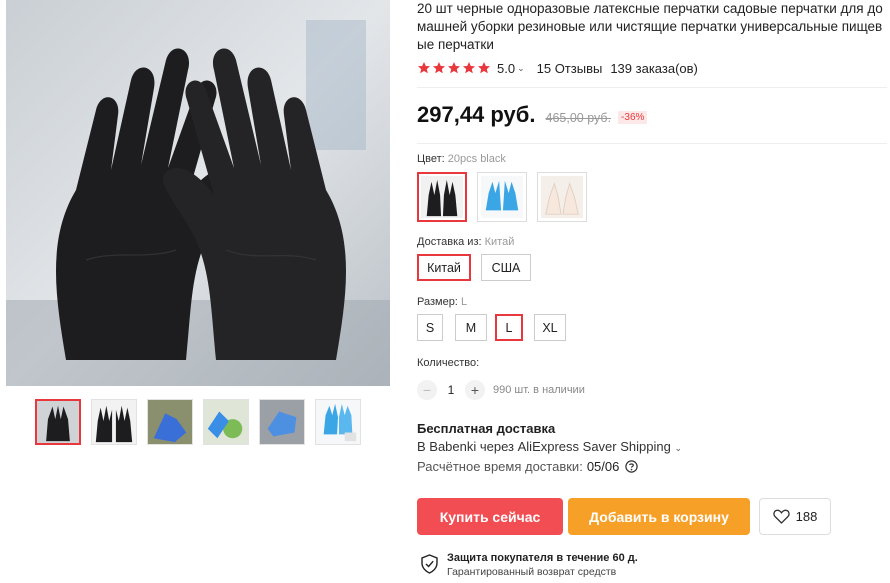 Image resolution: width=890 pixels, height=583 pixels. I want to click on black-gloves-swatch, so click(442, 197).